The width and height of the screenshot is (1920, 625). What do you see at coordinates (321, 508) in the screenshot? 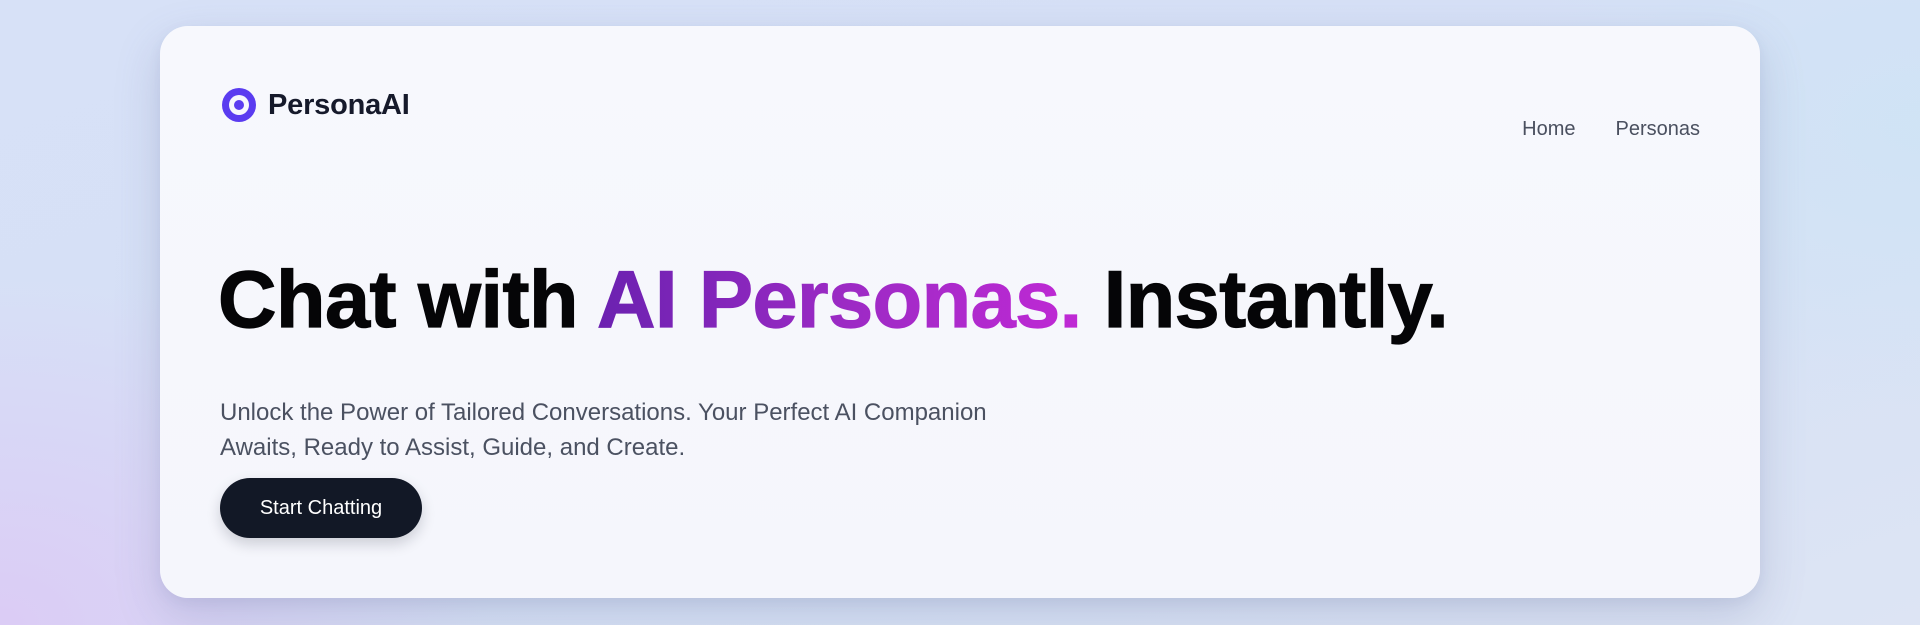
I see `start-chatting-button: Start Chatting` at bounding box center [321, 508].